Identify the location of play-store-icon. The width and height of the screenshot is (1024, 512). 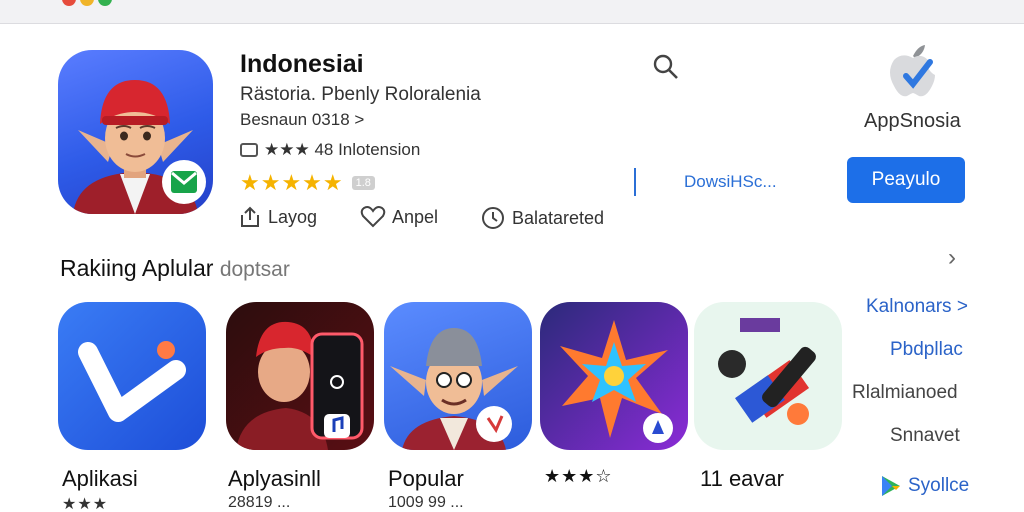
(891, 486).